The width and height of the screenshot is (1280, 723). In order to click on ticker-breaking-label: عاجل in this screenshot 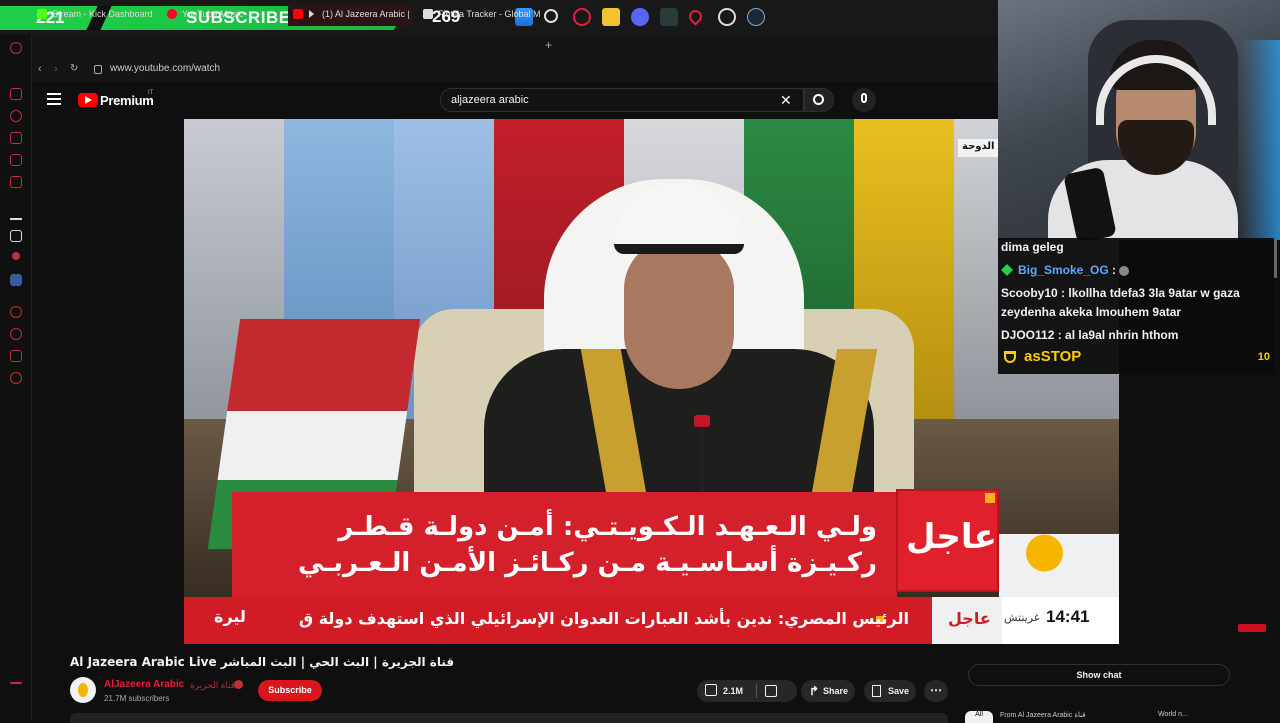, I will do `click(967, 620)`.